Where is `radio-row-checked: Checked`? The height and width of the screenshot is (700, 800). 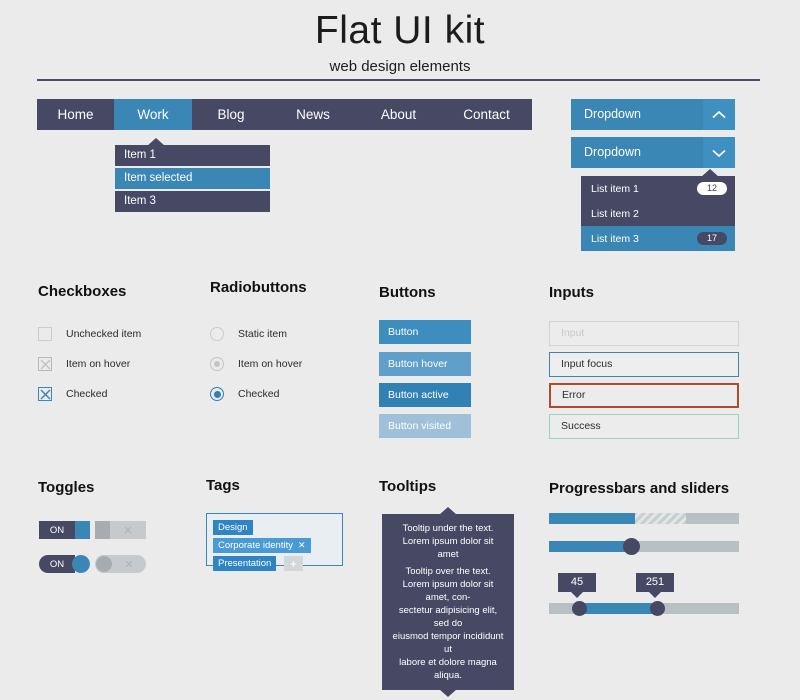
radio-row-checked: Checked is located at coordinates (244, 394).